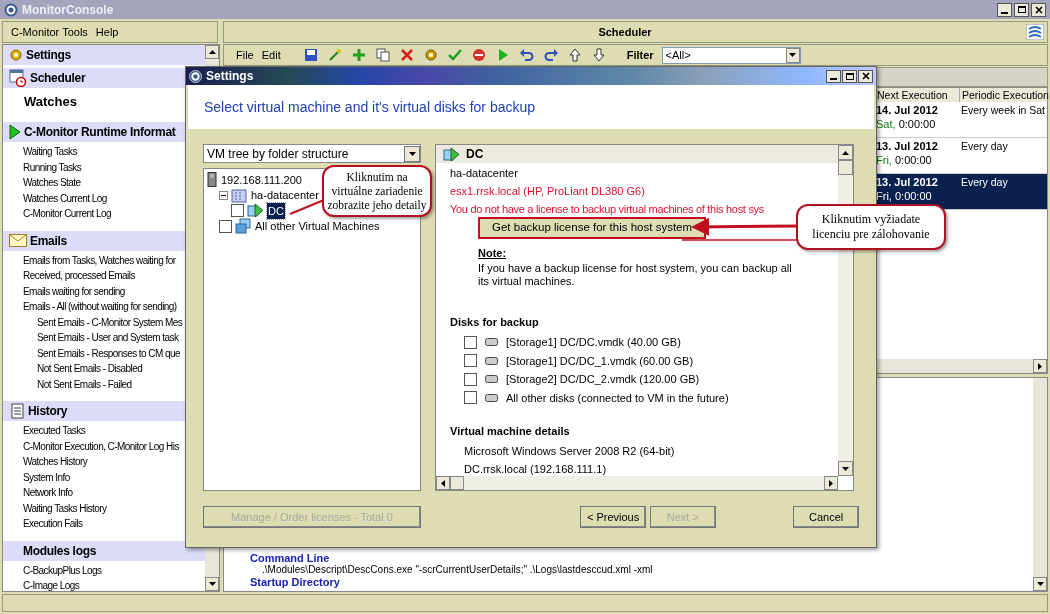 The width and height of the screenshot is (1050, 614). I want to click on sidebar-item: C-Image Logs, so click(104, 584).